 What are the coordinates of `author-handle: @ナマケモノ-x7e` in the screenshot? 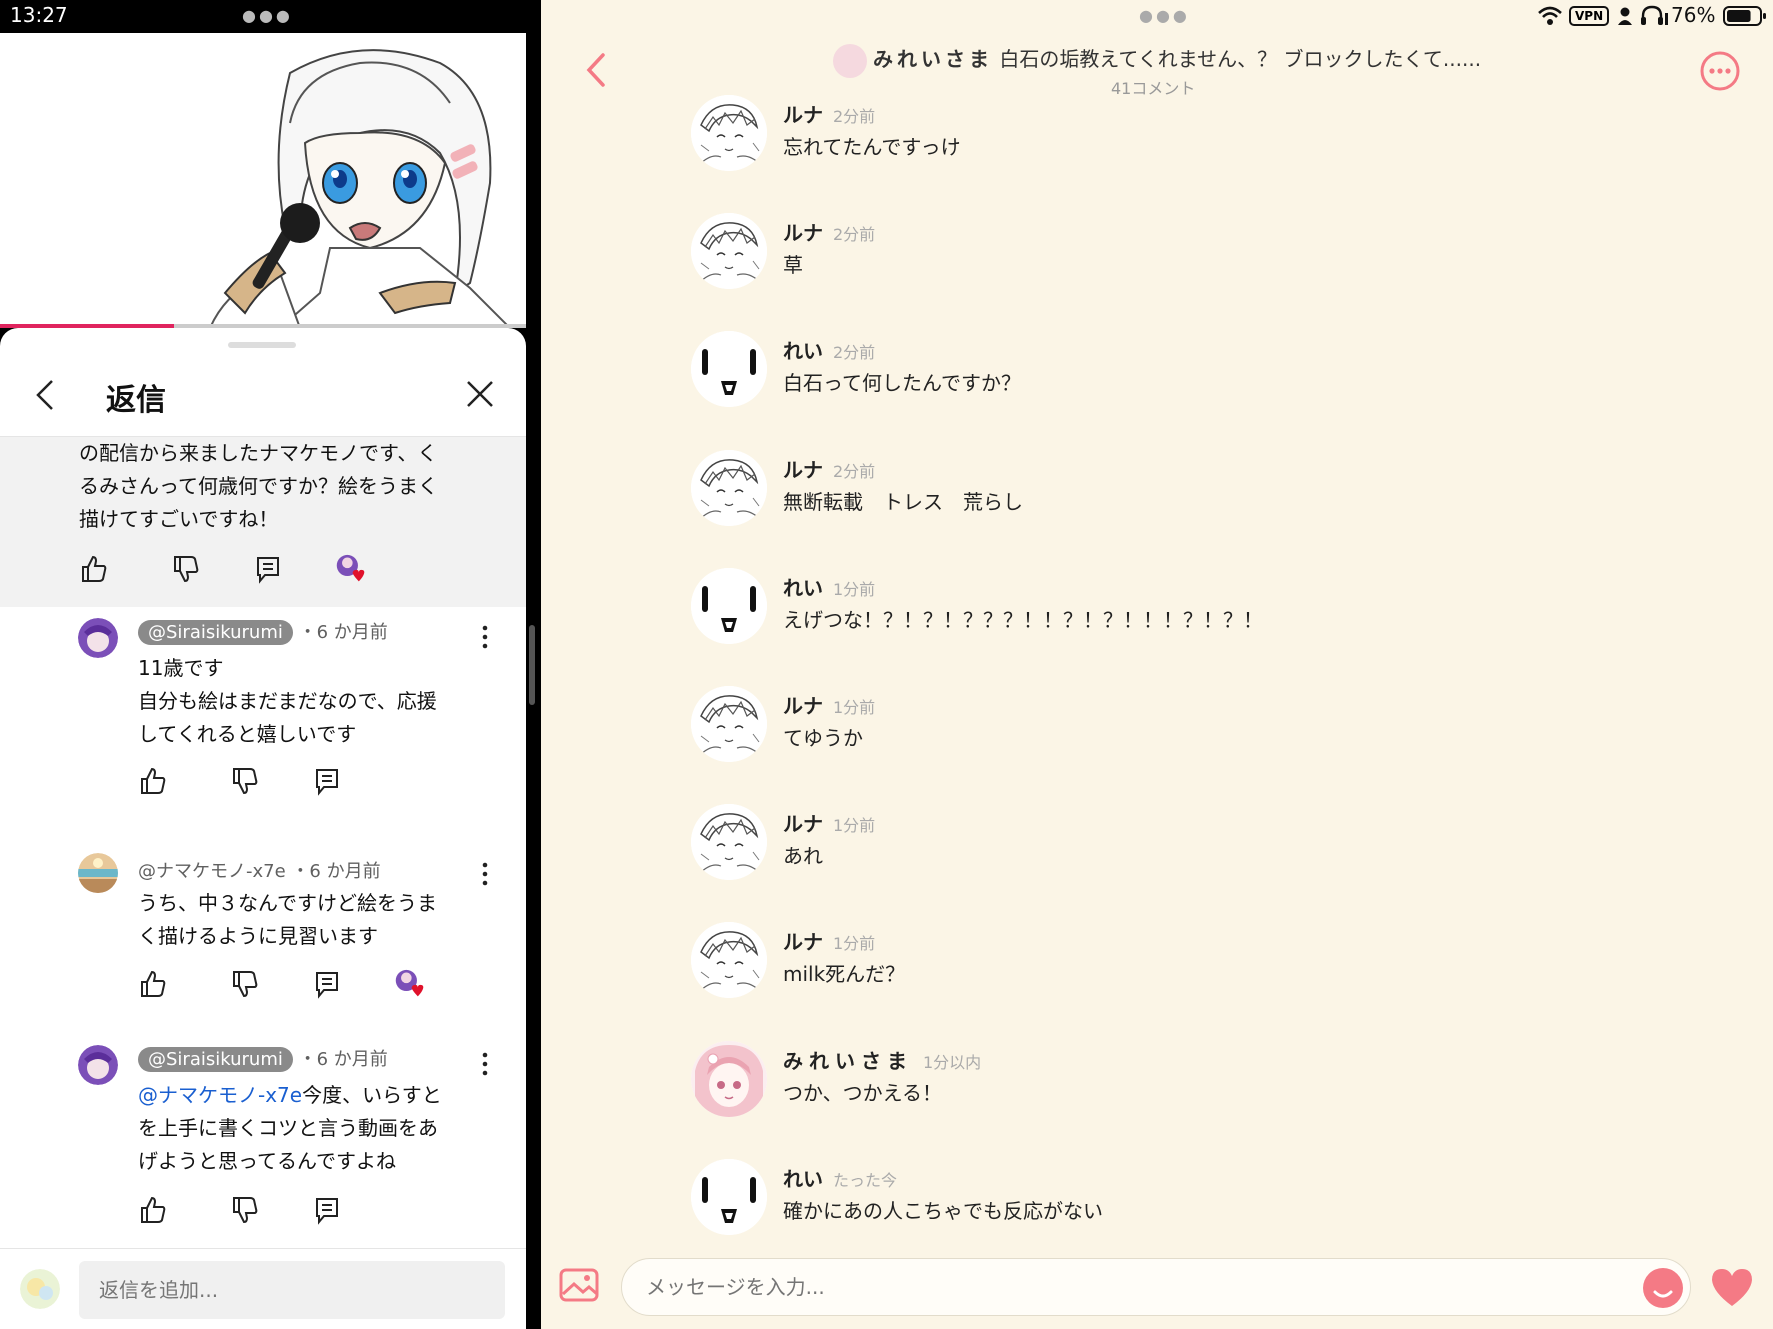 It's located at (212, 871).